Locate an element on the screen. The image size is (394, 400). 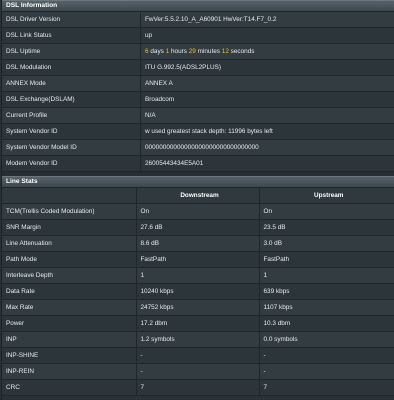
upstream-value: 10.3 dbm is located at coordinates (326, 323).